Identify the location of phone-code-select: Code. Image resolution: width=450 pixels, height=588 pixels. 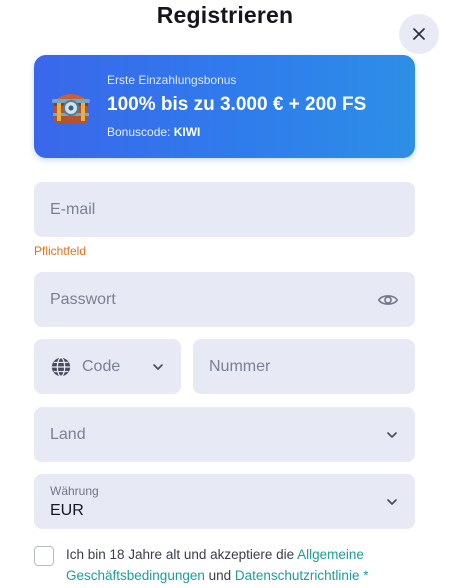
(107, 366).